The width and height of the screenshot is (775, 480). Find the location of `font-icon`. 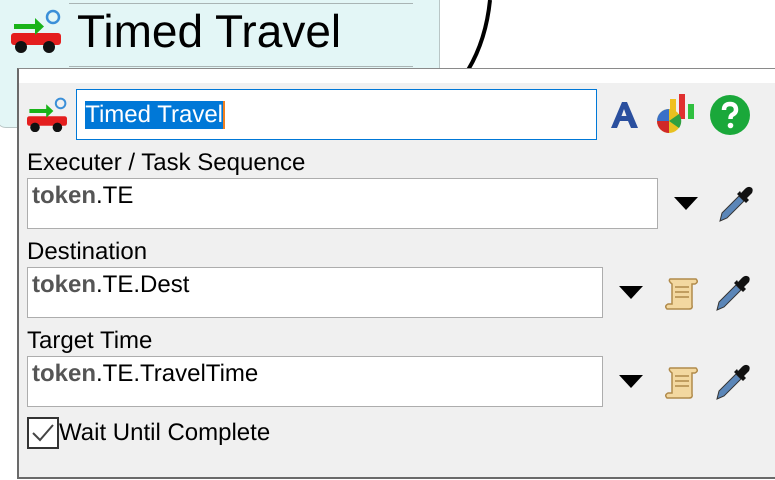

font-icon is located at coordinates (625, 115).